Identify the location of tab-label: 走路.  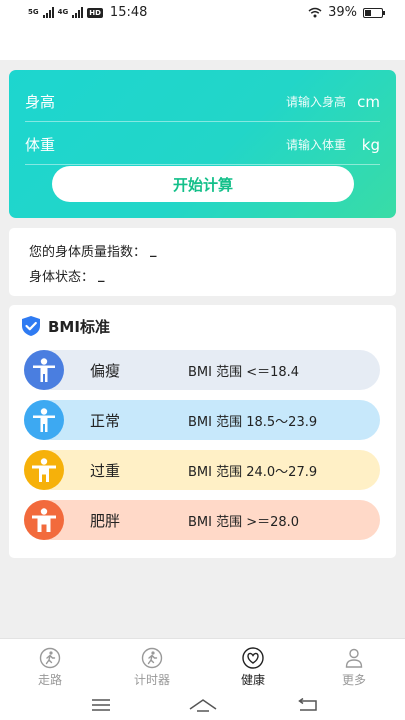
(49, 680).